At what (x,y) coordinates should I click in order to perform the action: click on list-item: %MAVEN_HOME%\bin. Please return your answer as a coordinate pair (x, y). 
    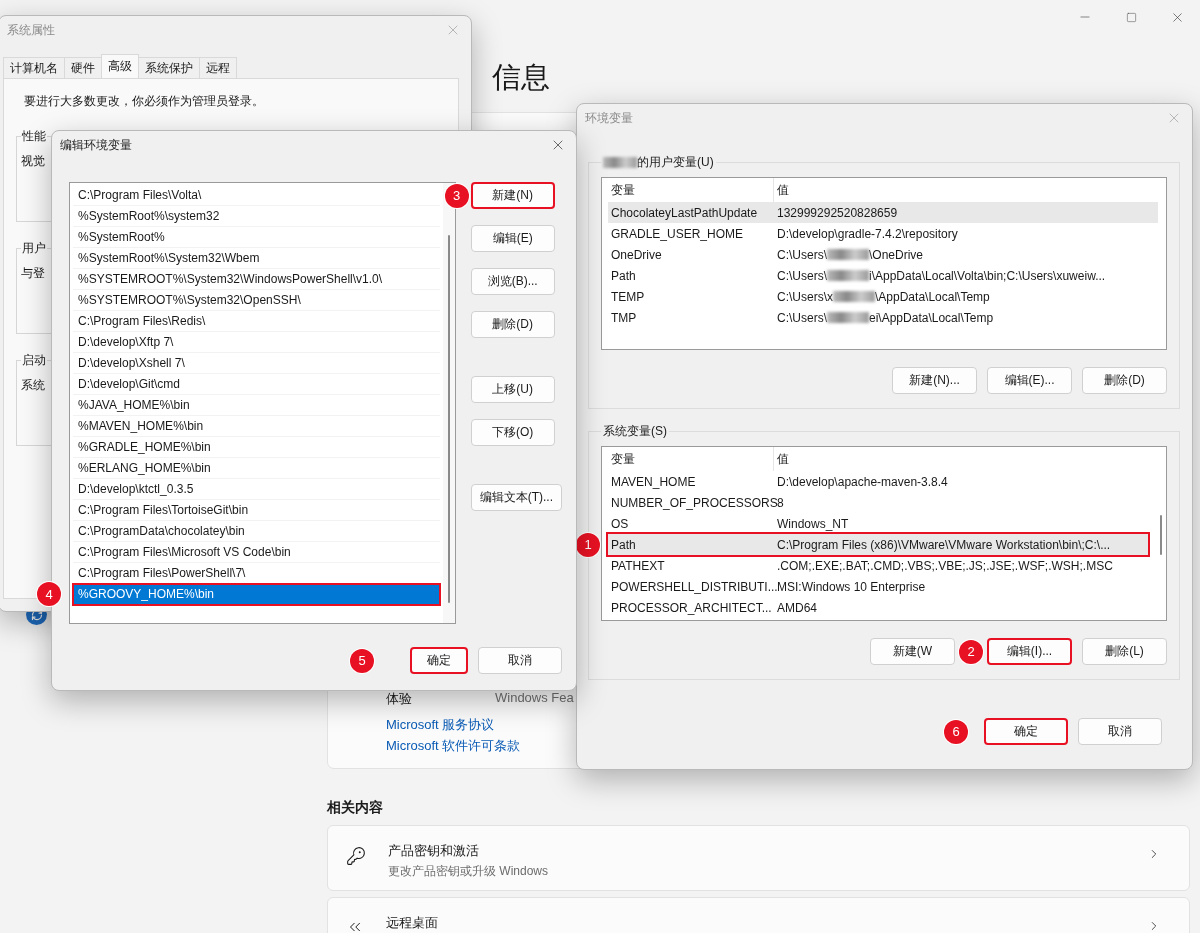
    Looking at the image, I should click on (256, 426).